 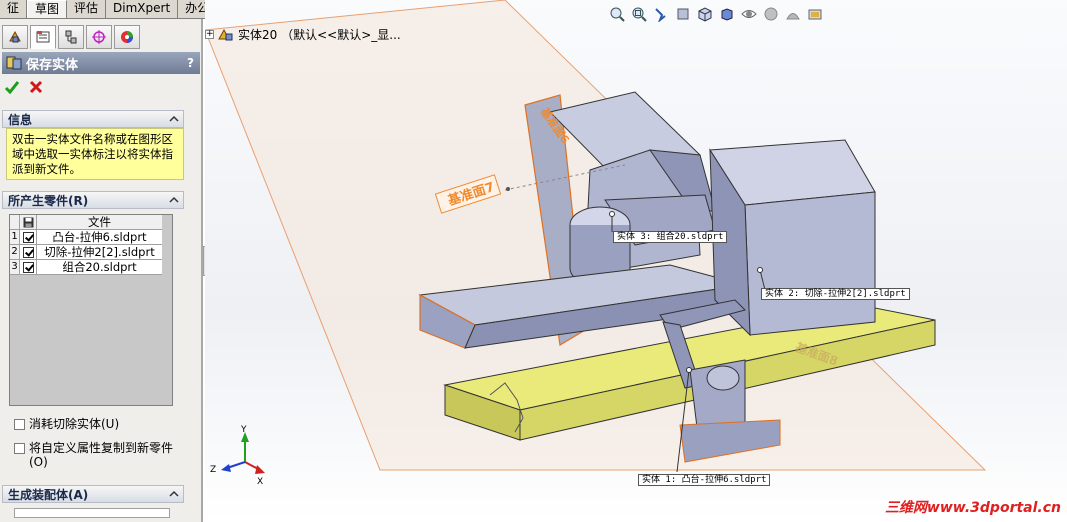 What do you see at coordinates (670, 237) in the screenshot?
I see `body-callout-3: 实体 3: 组合20.sldprt` at bounding box center [670, 237].